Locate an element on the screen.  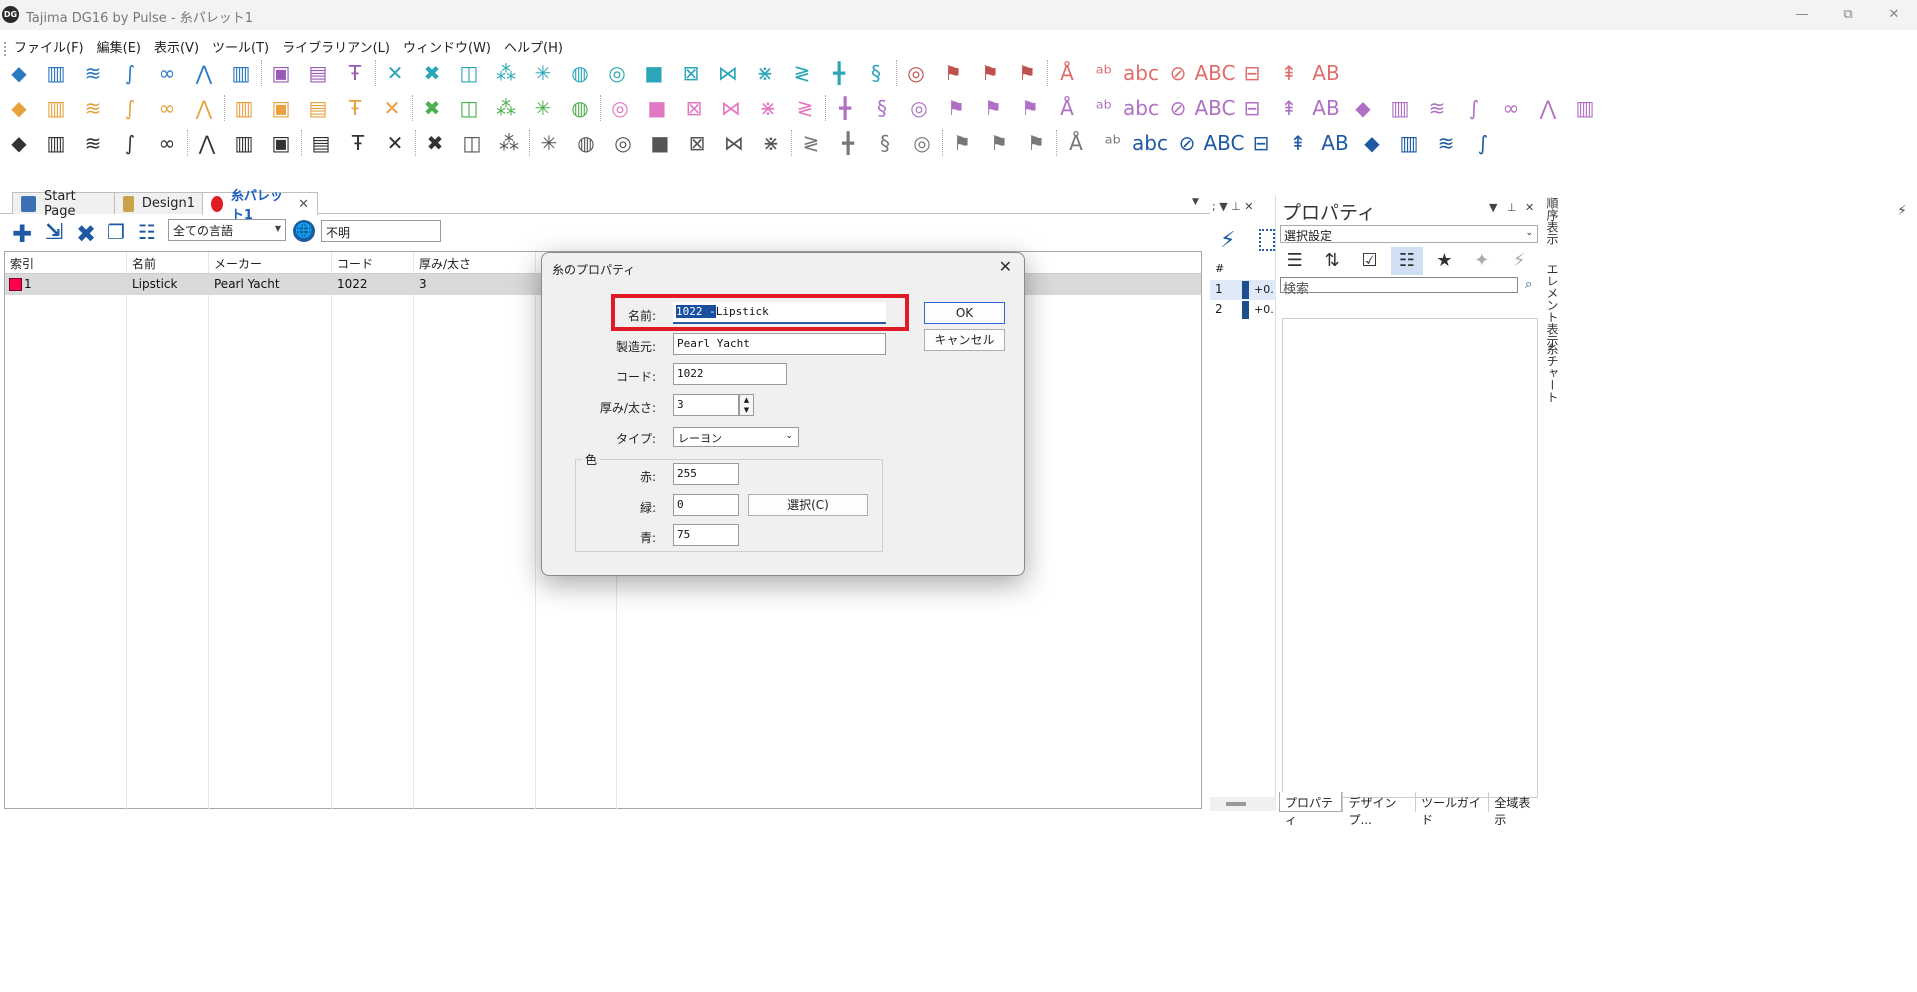
zoom-1-1-icon: ⊠ is located at coordinates (697, 143).